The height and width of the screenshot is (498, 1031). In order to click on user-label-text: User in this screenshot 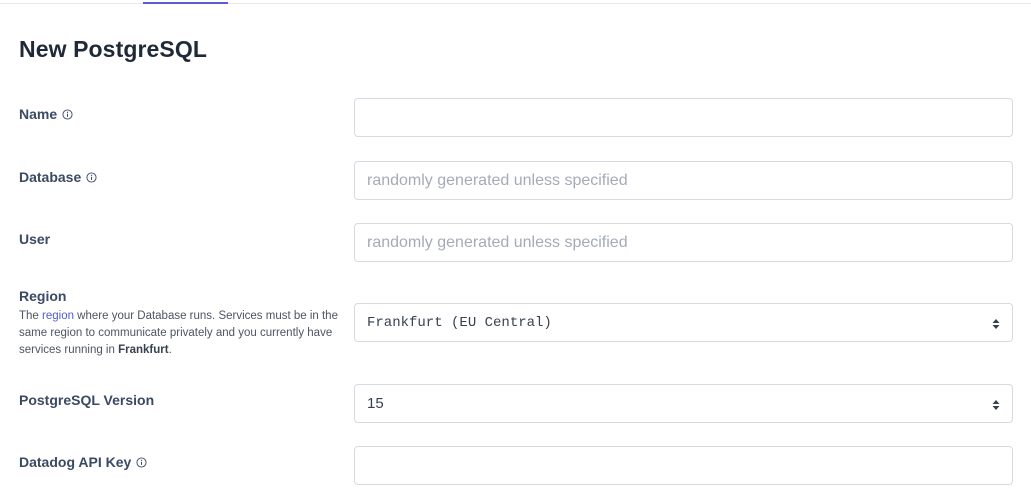, I will do `click(35, 239)`.